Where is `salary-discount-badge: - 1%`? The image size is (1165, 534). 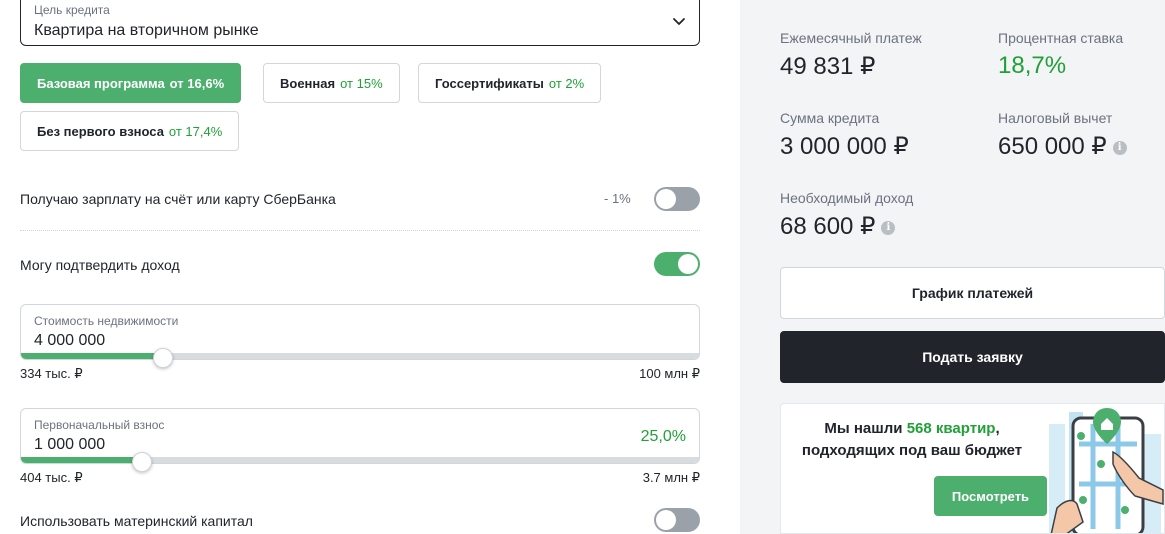 salary-discount-badge: - 1% is located at coordinates (617, 198).